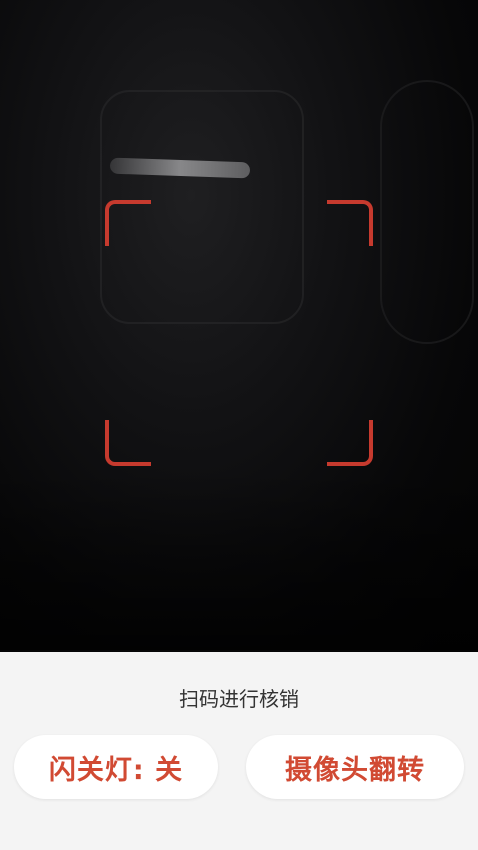  What do you see at coordinates (116, 767) in the screenshot?
I see `flashlight-toggle-button: 闪关灯: 关` at bounding box center [116, 767].